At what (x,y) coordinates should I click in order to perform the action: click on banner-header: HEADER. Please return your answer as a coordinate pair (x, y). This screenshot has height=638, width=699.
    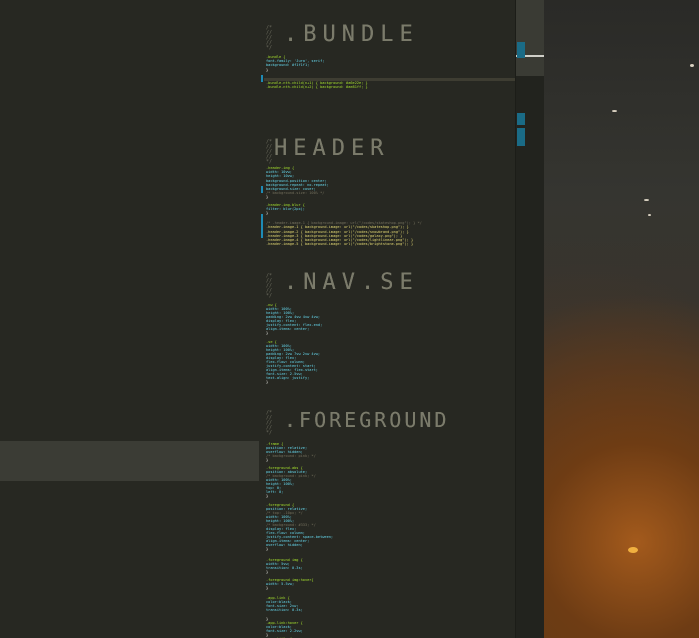
    Looking at the image, I should click on (332, 148).